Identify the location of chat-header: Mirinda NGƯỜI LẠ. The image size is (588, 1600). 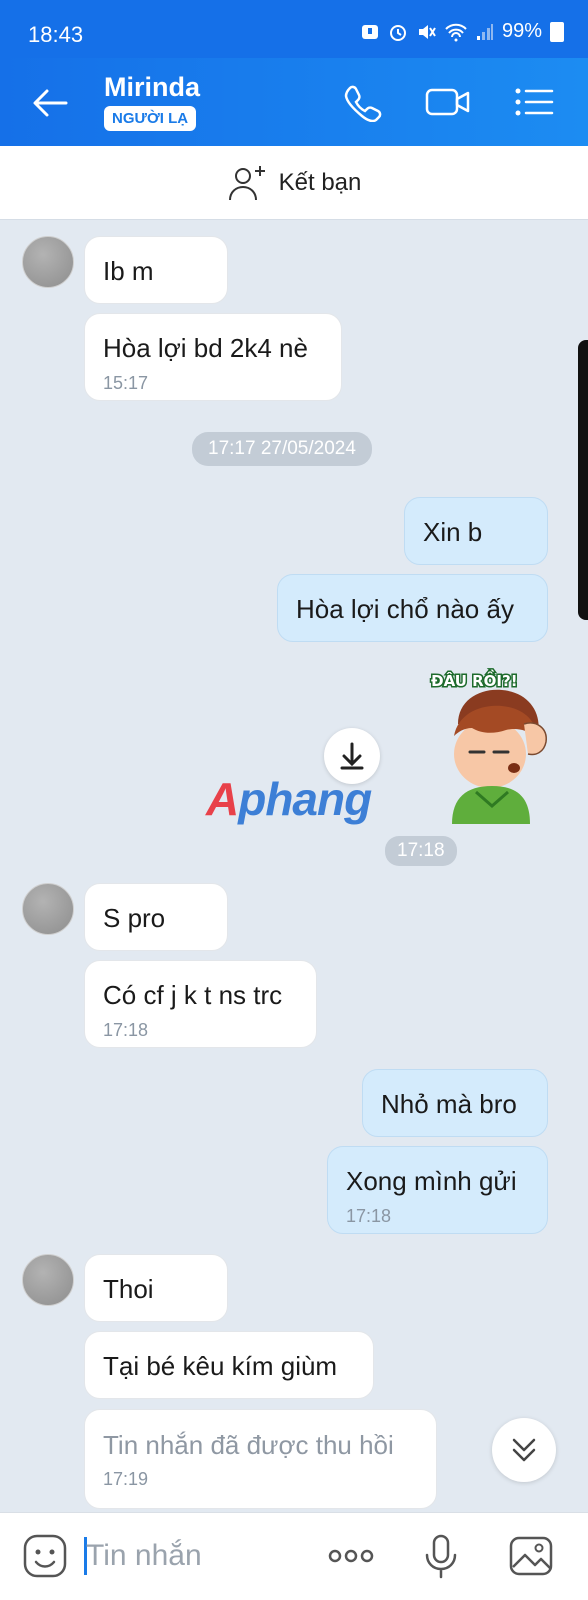
(294, 102).